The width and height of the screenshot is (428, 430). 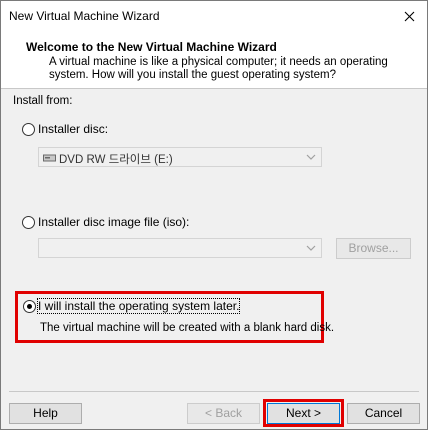 What do you see at coordinates (113, 222) in the screenshot?
I see `iso-image-label: Installer disc image file (iso):` at bounding box center [113, 222].